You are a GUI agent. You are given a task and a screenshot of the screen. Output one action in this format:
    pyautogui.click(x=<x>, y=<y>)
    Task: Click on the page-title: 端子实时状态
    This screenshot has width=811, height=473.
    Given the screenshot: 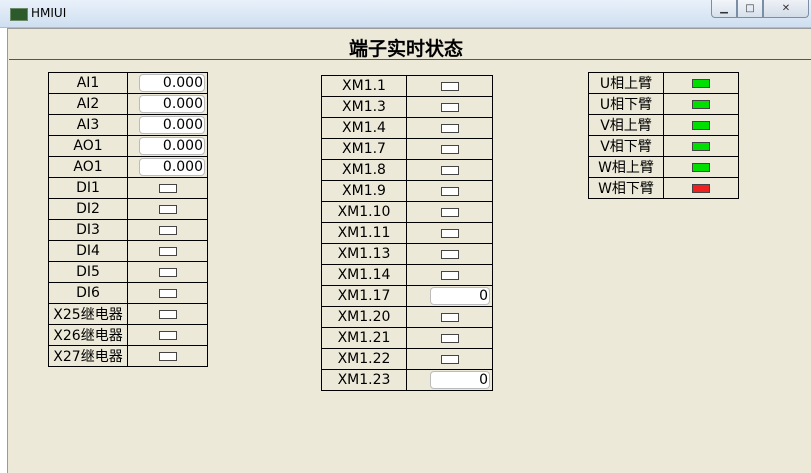 What is the action you would take?
    pyautogui.click(x=405, y=49)
    